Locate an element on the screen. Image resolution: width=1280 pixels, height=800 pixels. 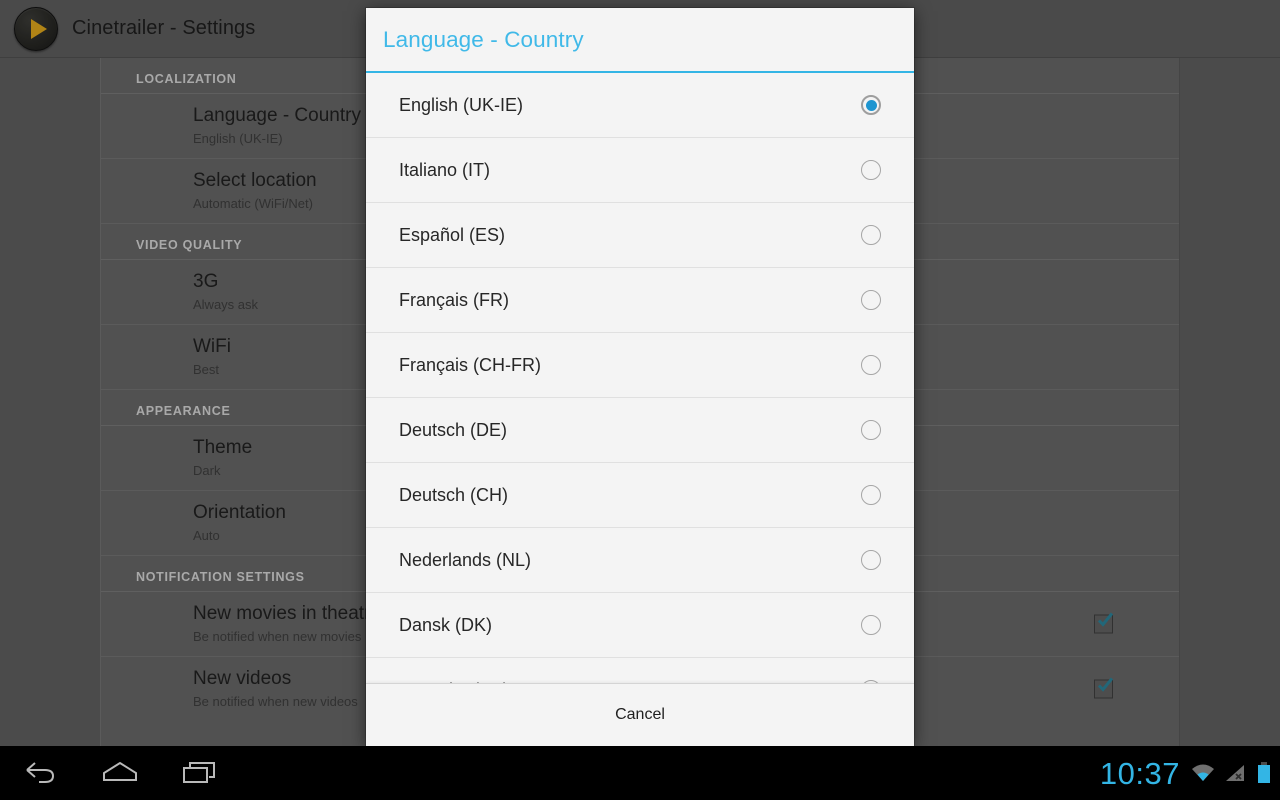
status-bar-right: 10:37 is located at coordinates (1186, 773).